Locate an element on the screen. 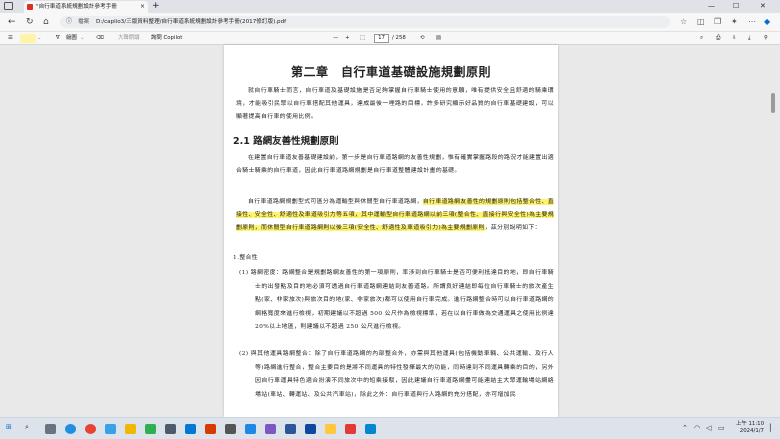  battery-icon: ▭ is located at coordinates (721, 428).